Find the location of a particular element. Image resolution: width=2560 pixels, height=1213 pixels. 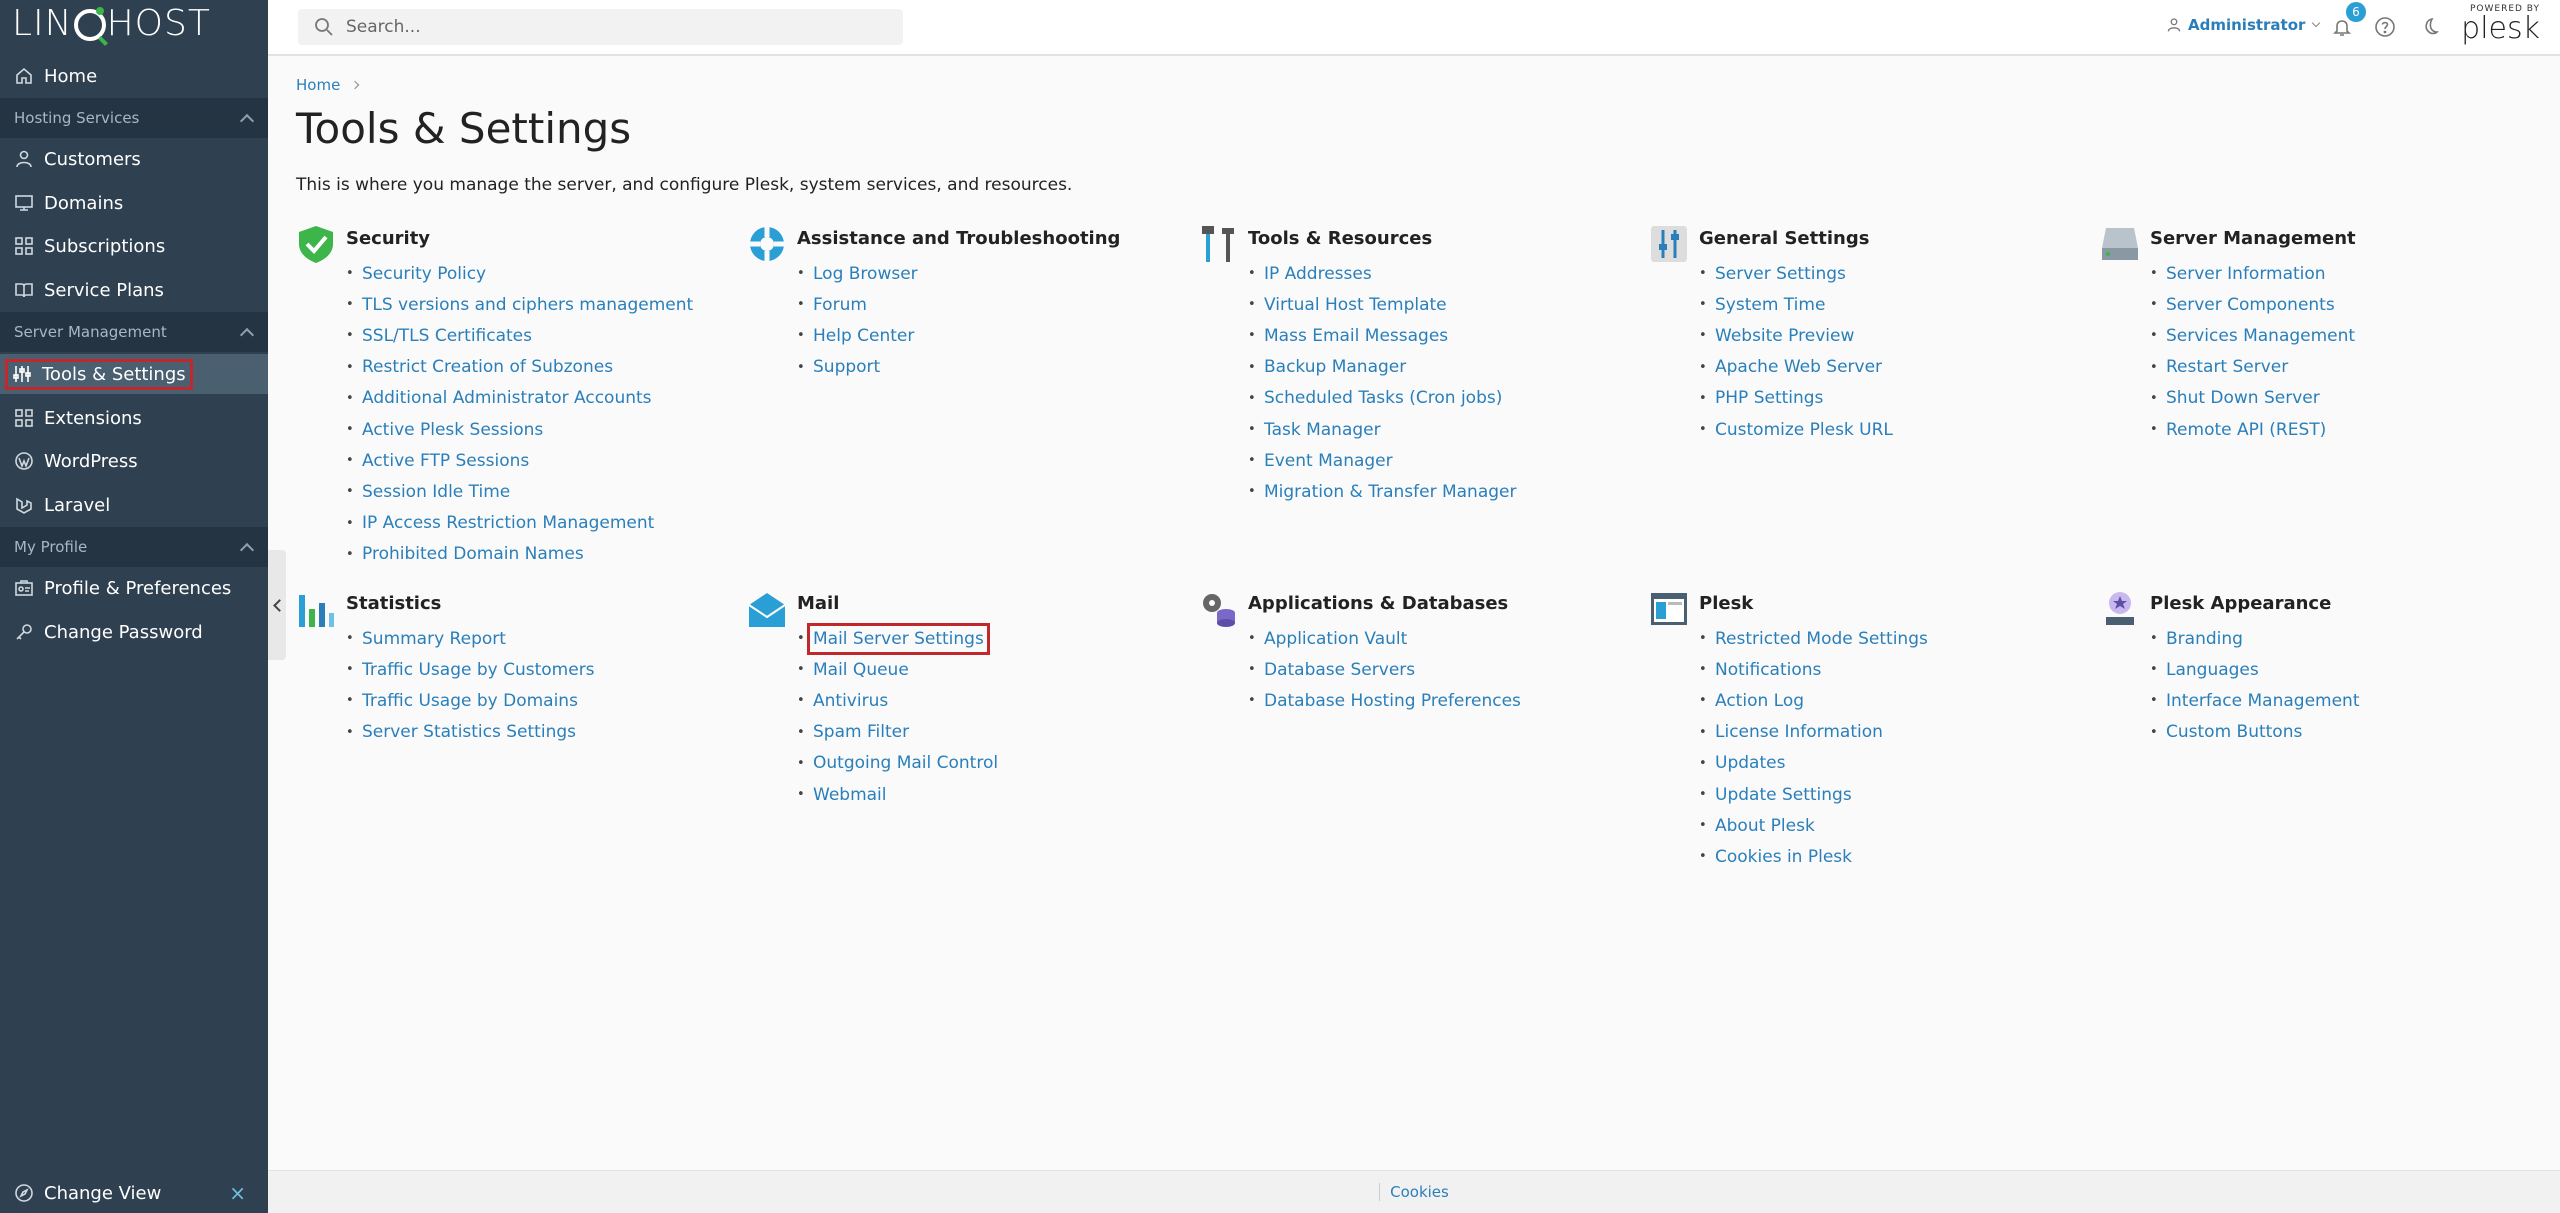

link-action-log: Action Log is located at coordinates (1813, 700).